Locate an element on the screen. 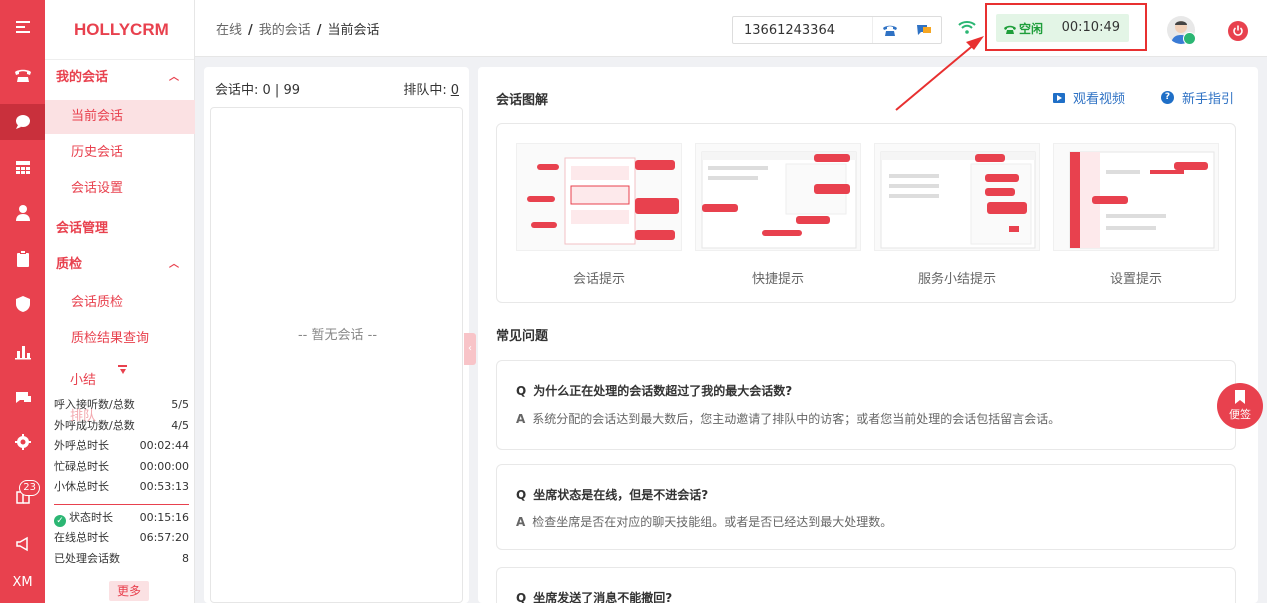 Image resolution: width=1267 pixels, height=603 pixels. divider is located at coordinates (121, 504).